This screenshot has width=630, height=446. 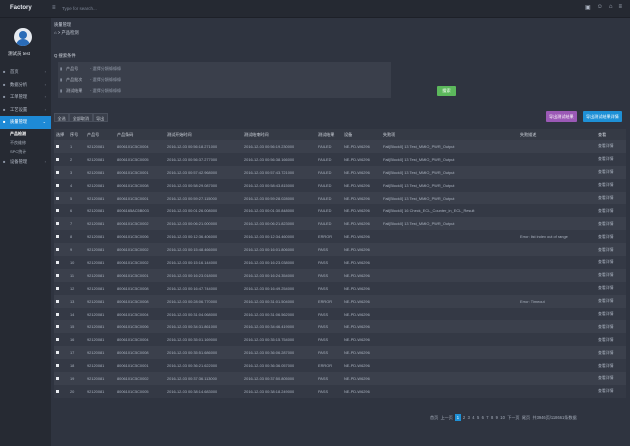 What do you see at coordinates (25, 72) in the screenshot?
I see `sidebar-item: ■ 首页 ›` at bounding box center [25, 72].